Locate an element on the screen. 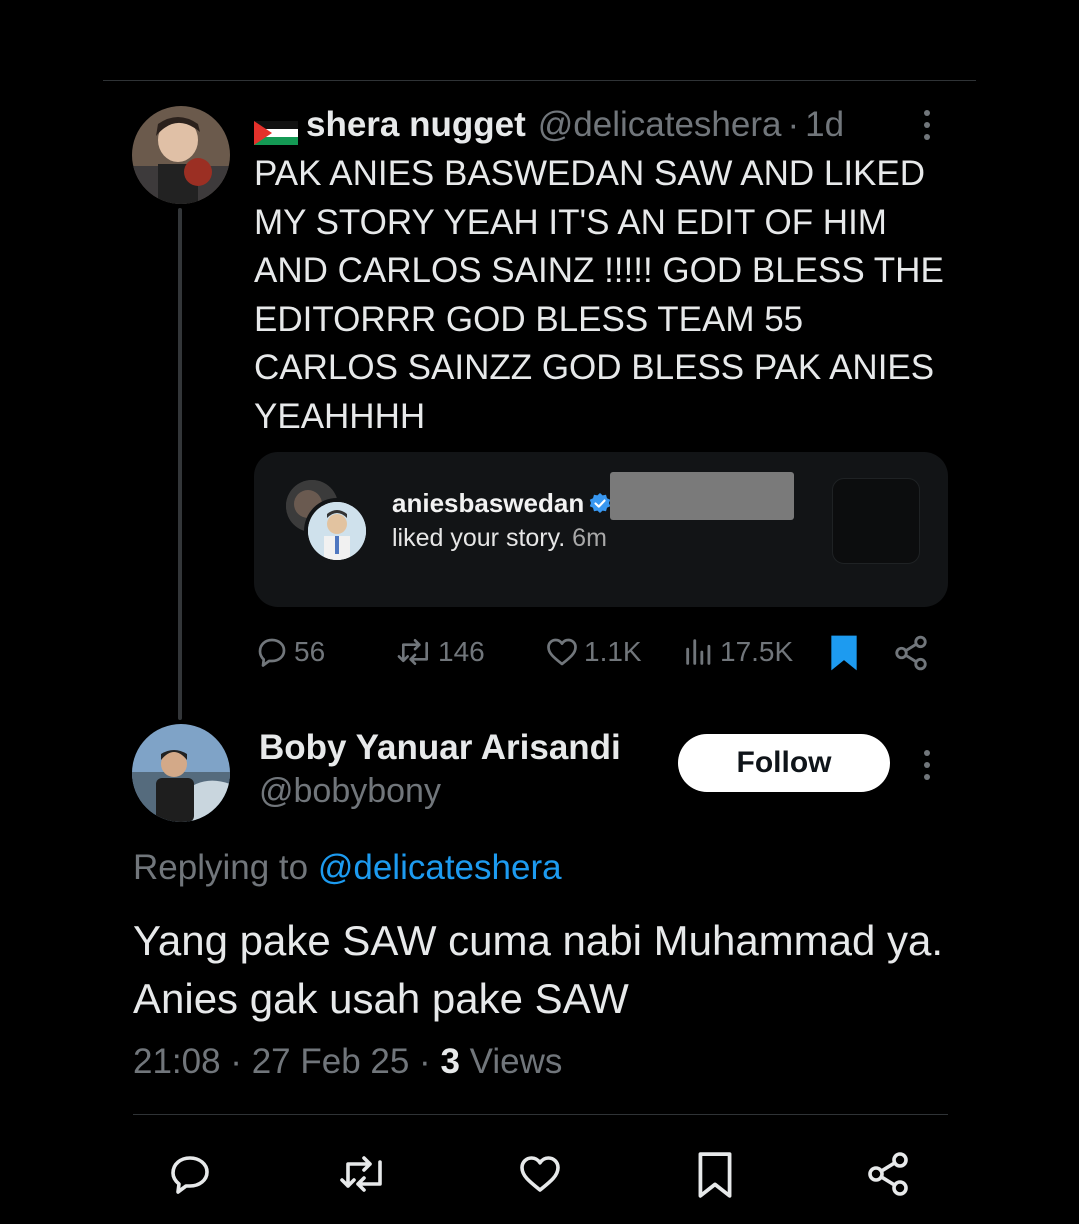 Image resolution: width=1079 pixels, height=1224 pixels. bottom-like-button is located at coordinates (540, 1174).